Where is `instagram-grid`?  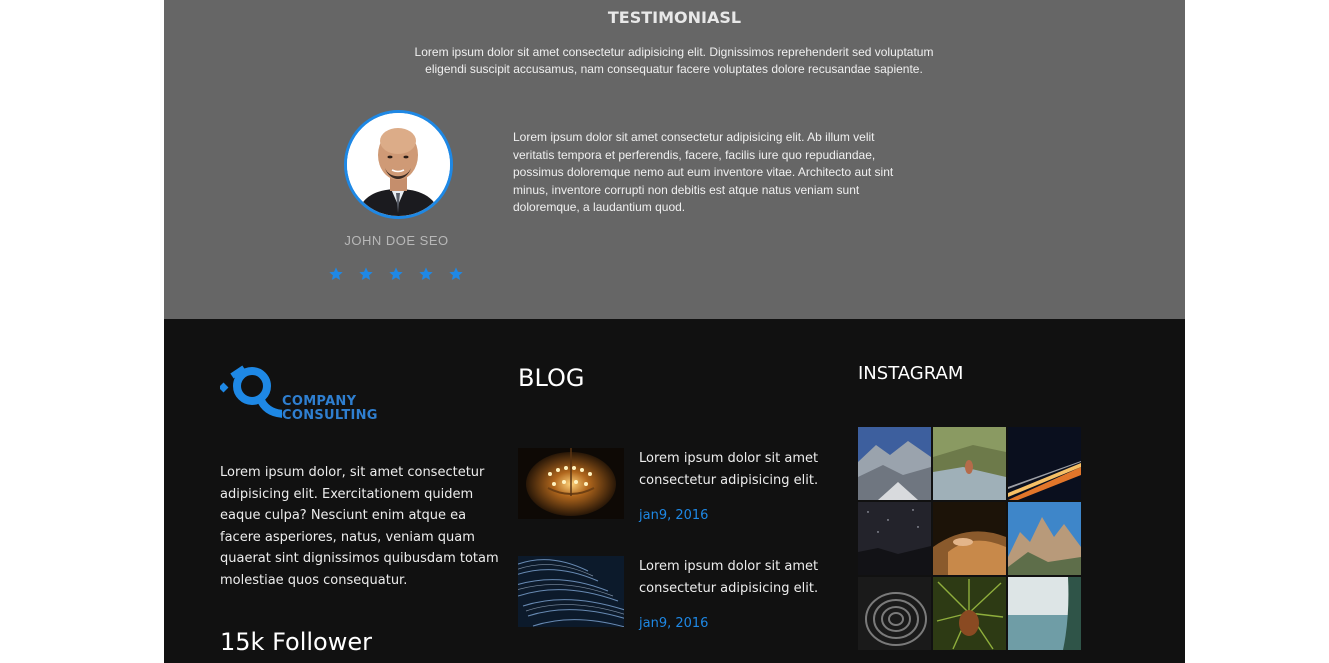
instagram-grid is located at coordinates (970, 539).